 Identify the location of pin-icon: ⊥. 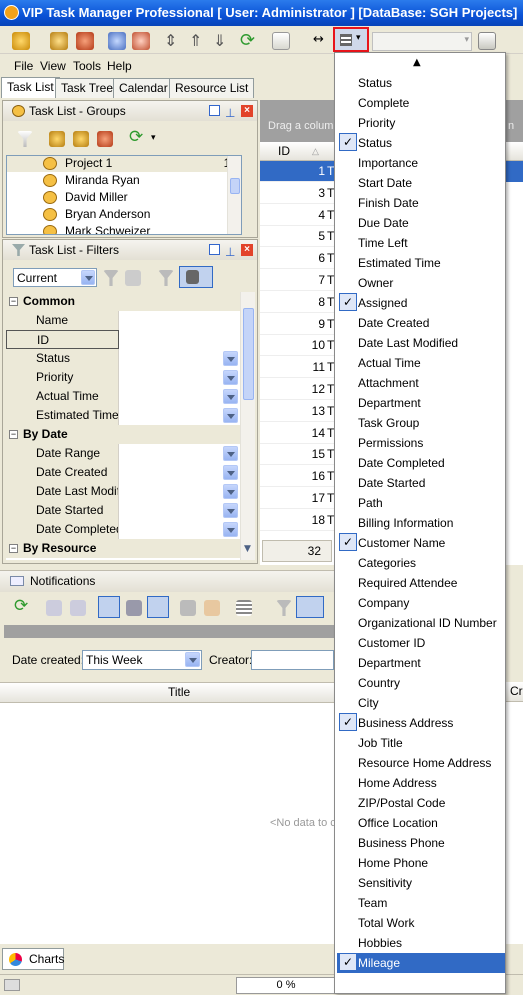
(230, 113).